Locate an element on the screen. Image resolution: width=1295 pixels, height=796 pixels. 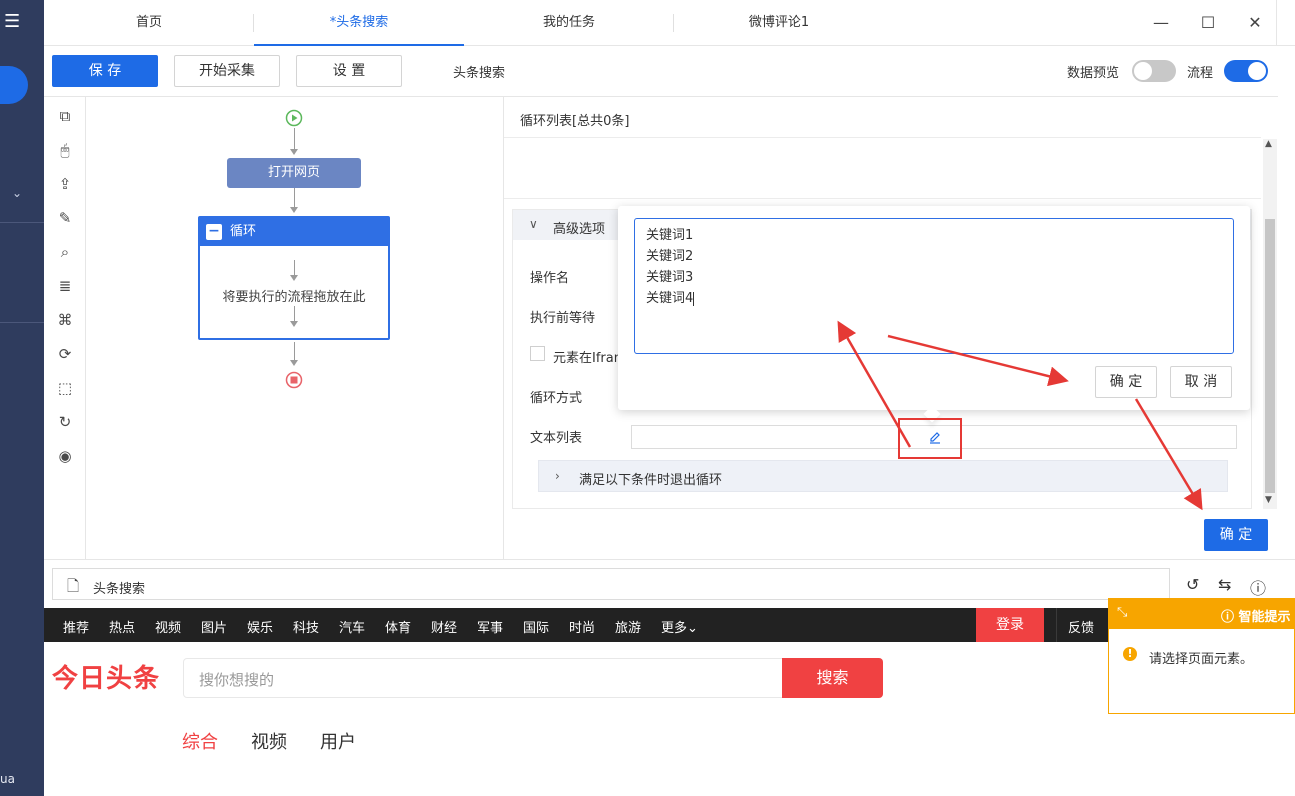
data-preview-label: 数据预览 is located at coordinates (1093, 73).